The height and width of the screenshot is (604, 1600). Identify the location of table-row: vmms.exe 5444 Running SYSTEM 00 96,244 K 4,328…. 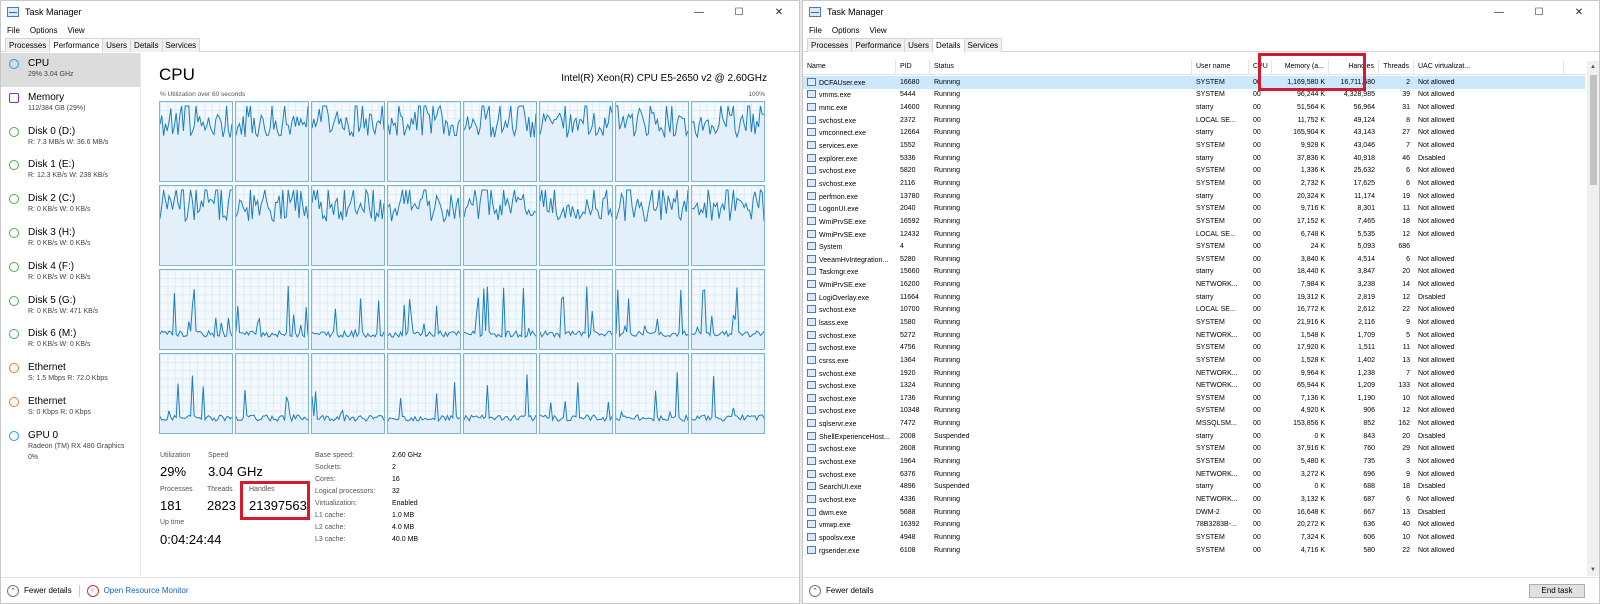
(1194, 95).